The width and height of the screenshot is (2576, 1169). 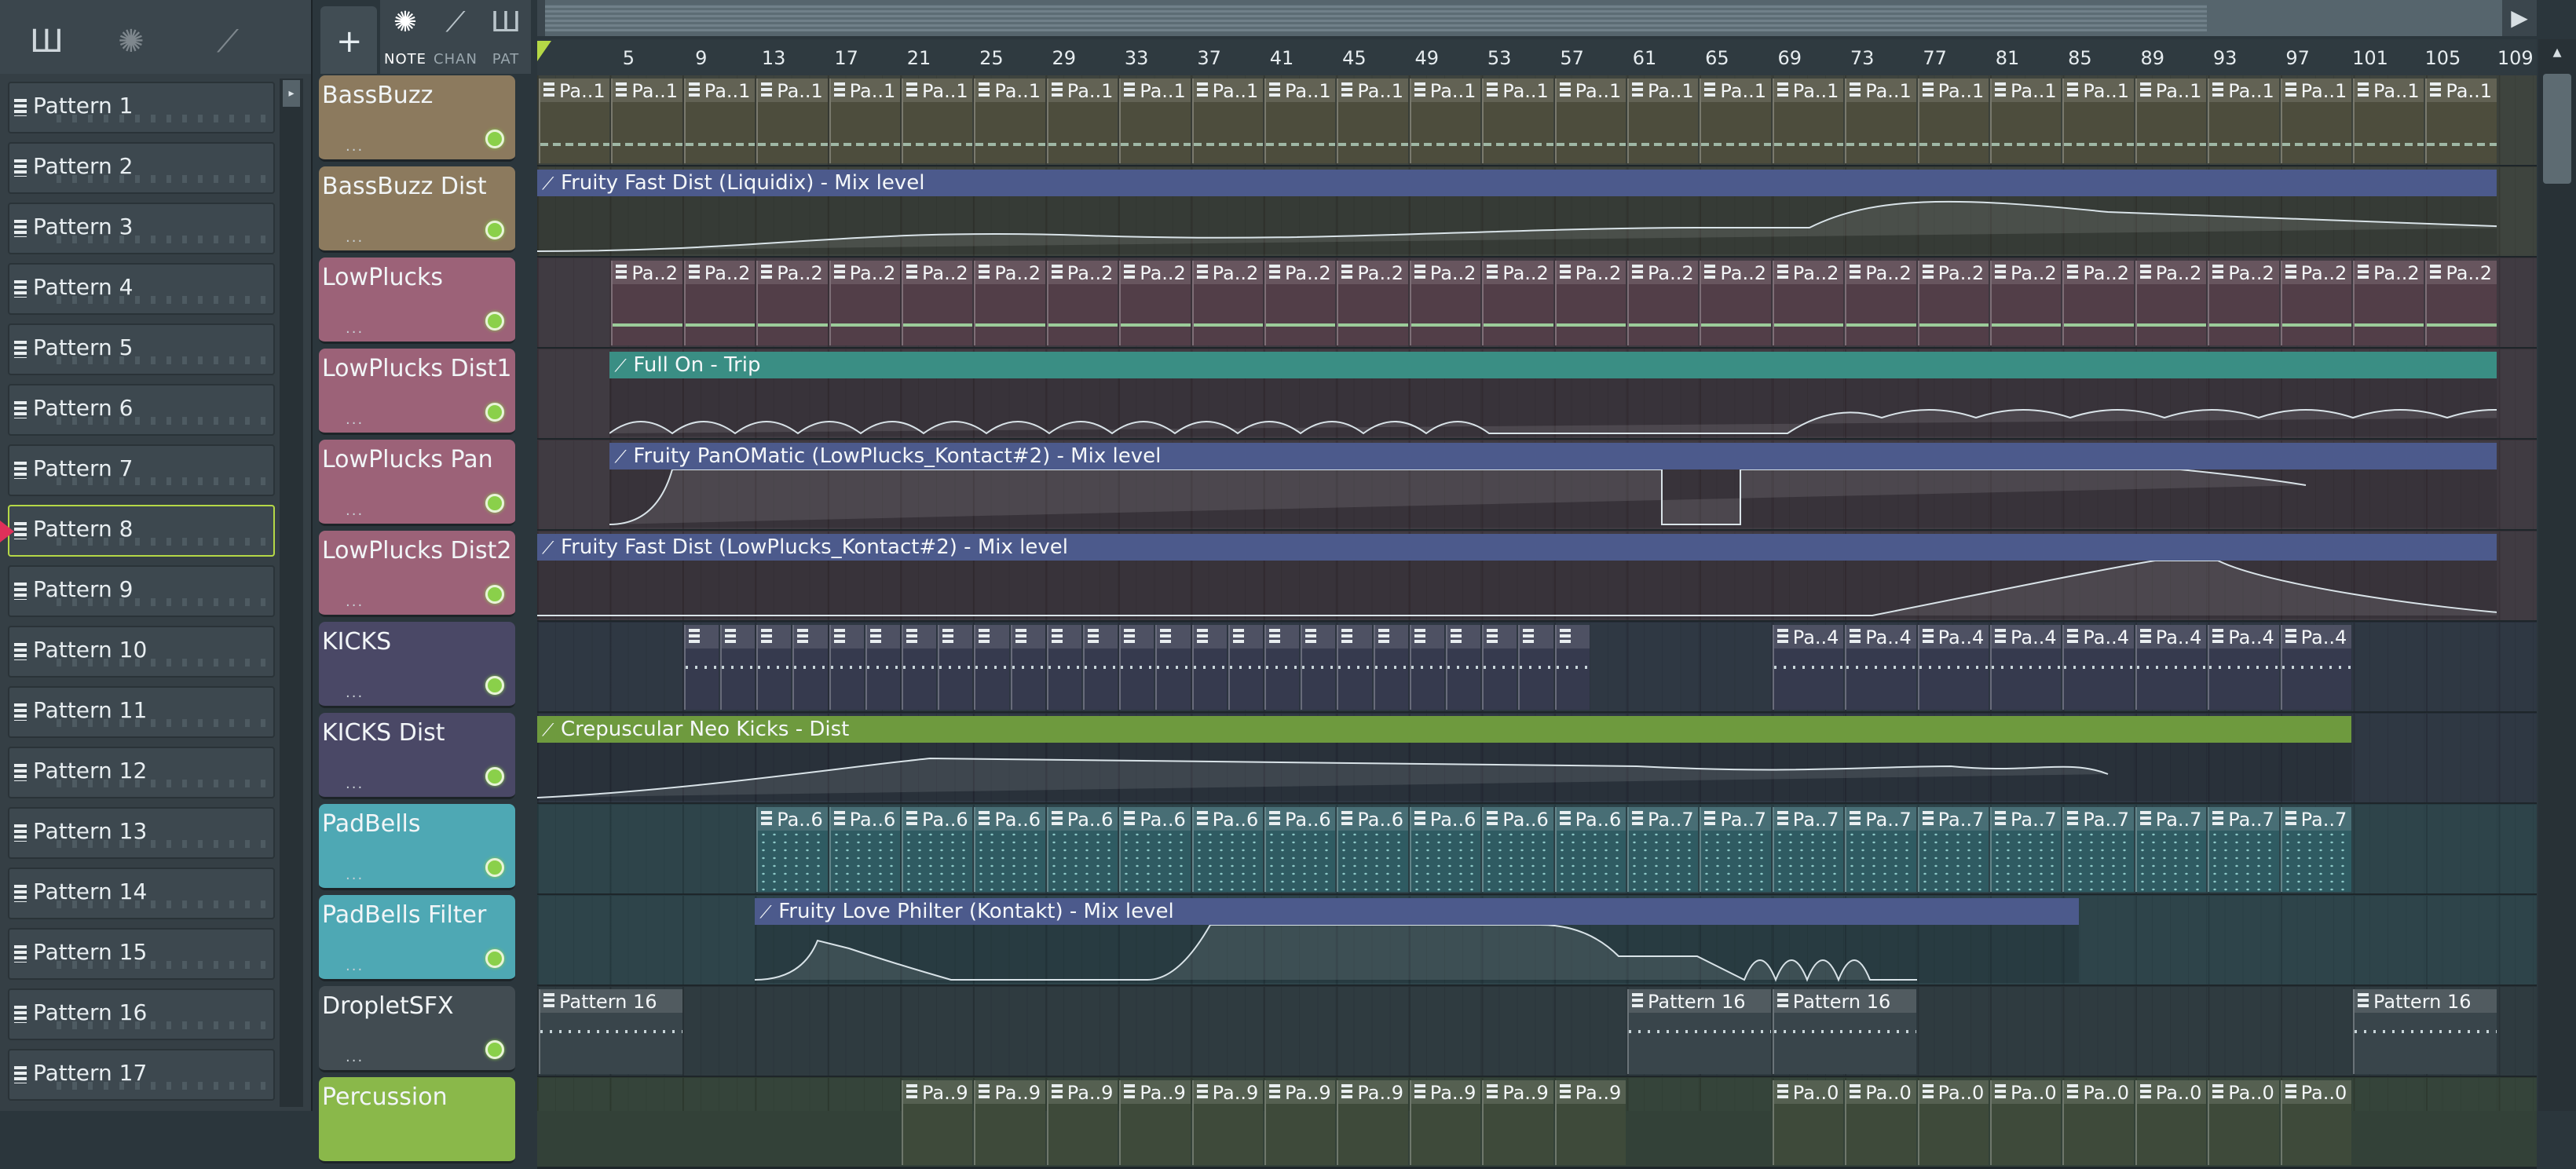 I want to click on pattern-item: Pattern 8, so click(x=141, y=531).